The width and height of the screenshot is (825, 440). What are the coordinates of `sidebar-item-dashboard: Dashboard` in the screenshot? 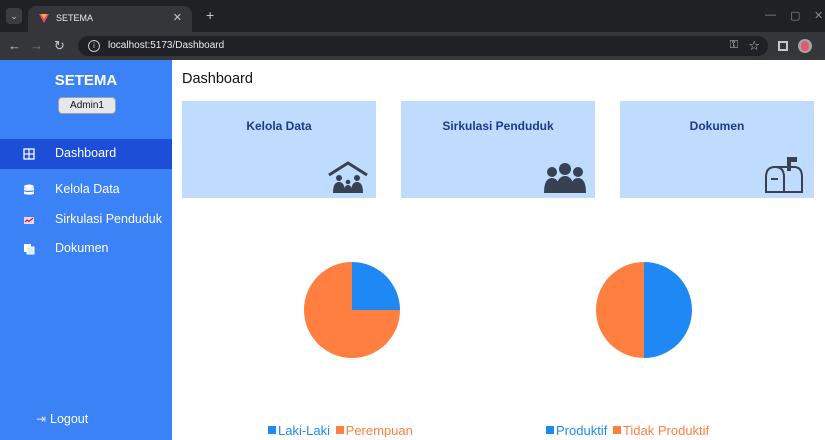 It's located at (86, 154).